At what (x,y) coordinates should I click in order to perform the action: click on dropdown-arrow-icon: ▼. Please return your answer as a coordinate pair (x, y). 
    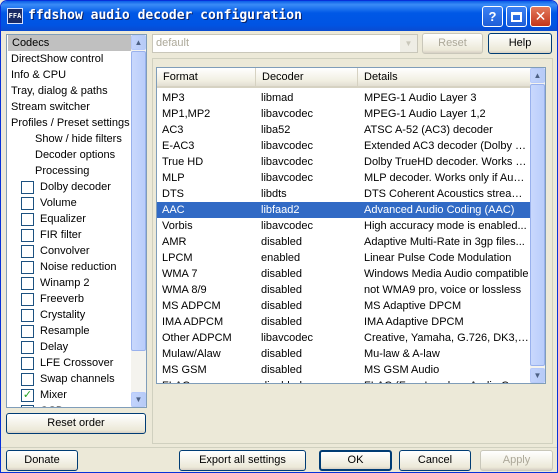
    Looking at the image, I should click on (408, 43).